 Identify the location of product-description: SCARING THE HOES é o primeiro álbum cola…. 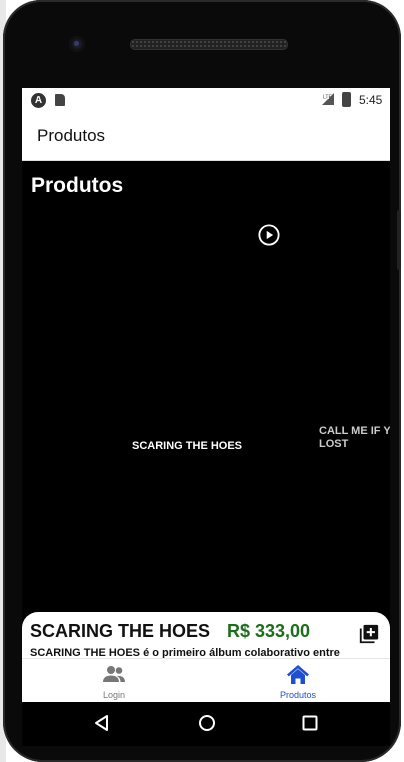
(185, 652).